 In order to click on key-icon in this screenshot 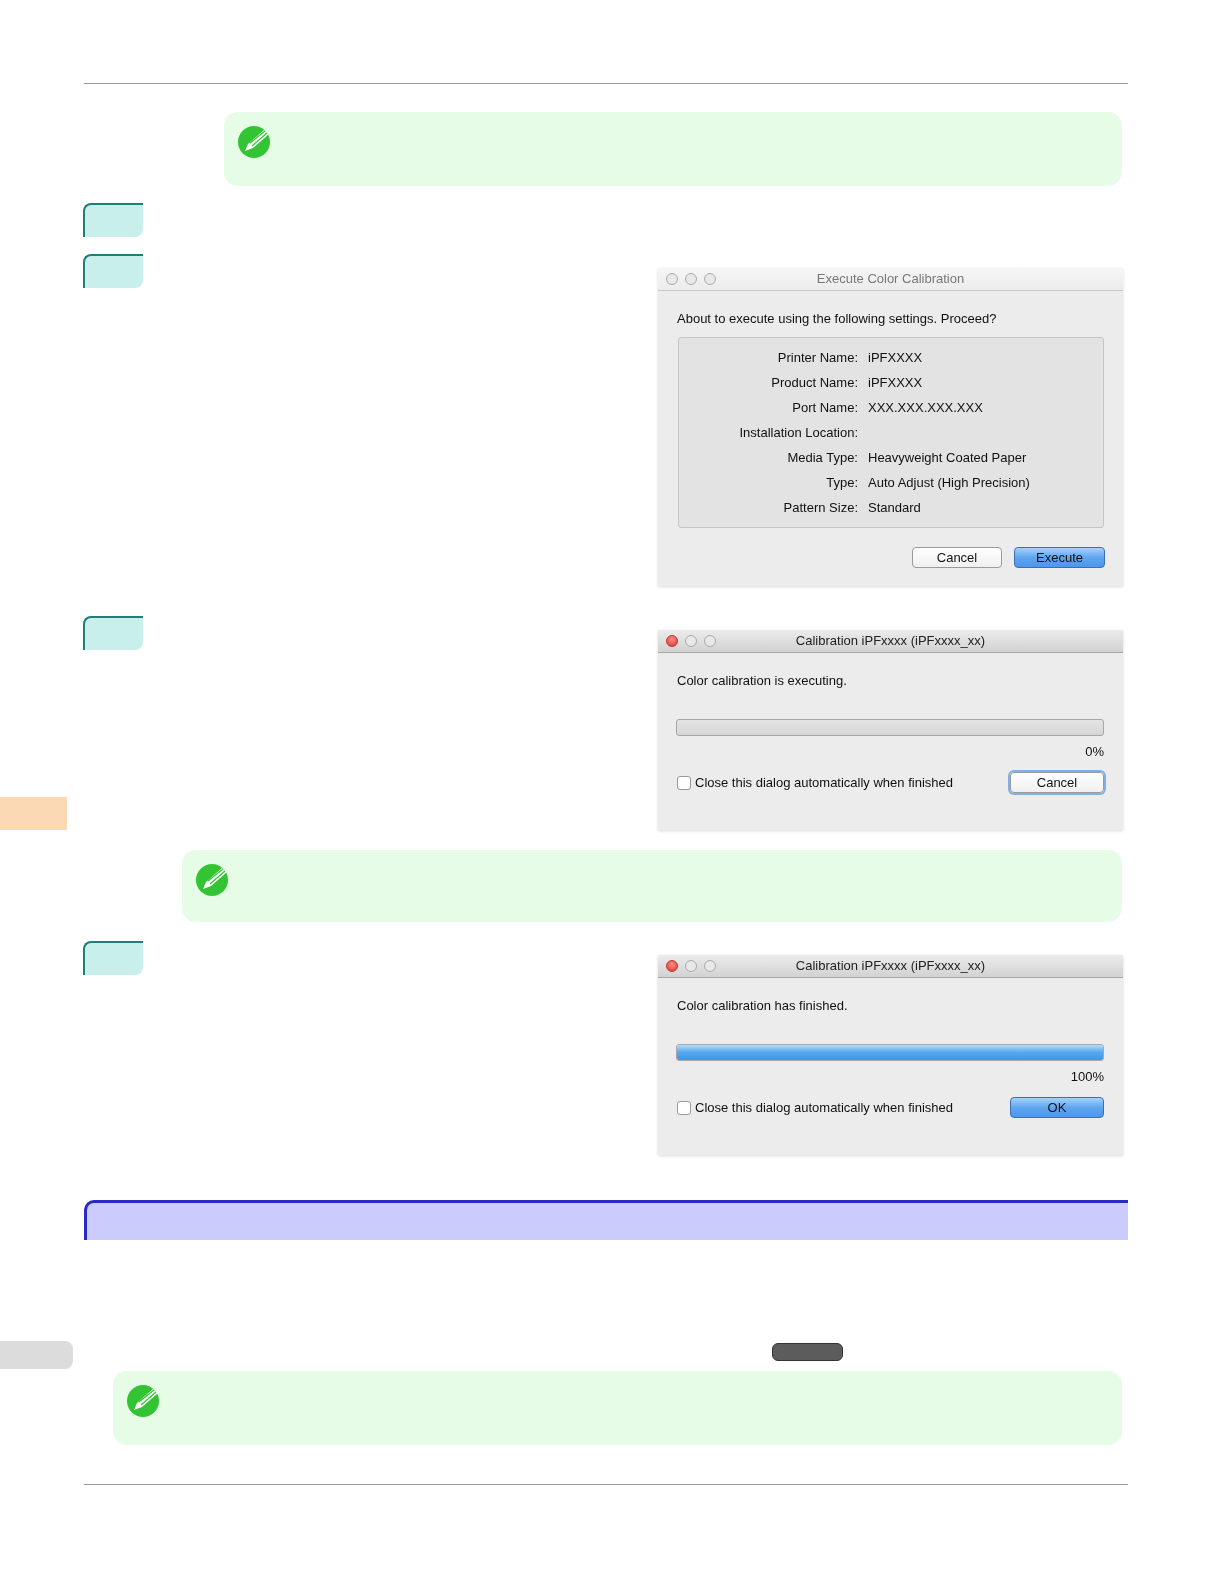, I will do `click(807, 1352)`.